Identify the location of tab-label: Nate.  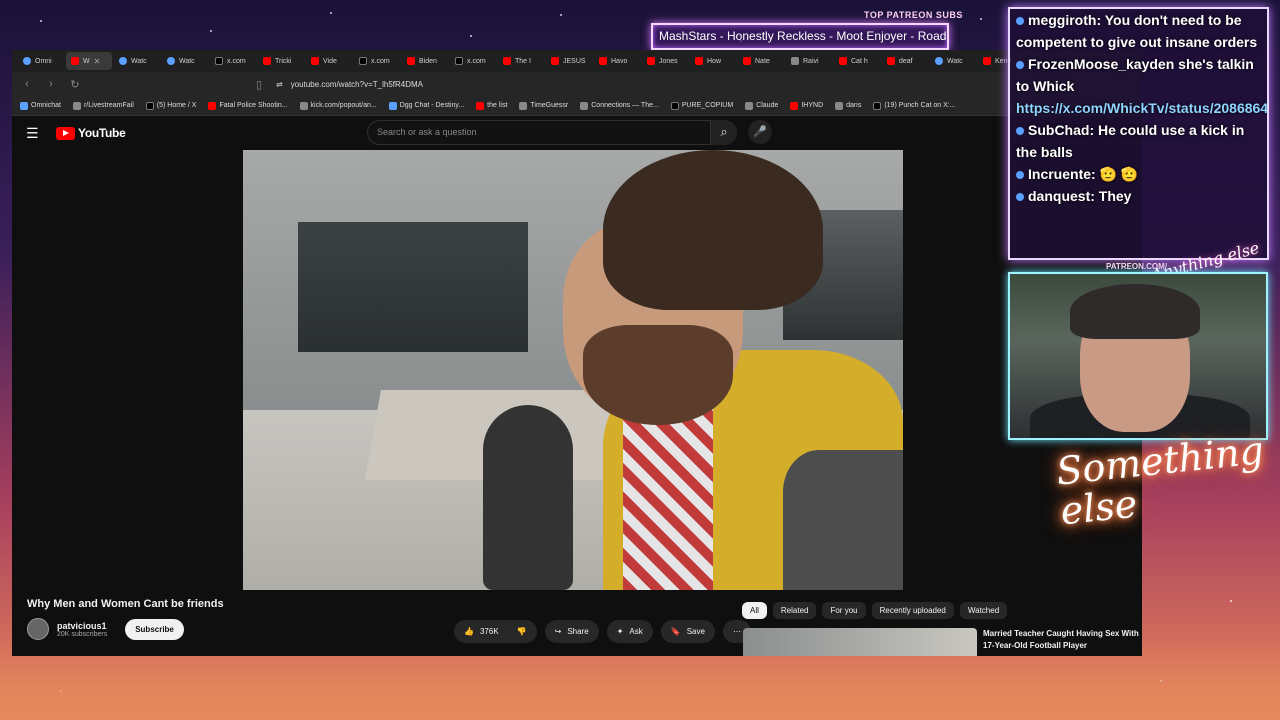
(762, 61).